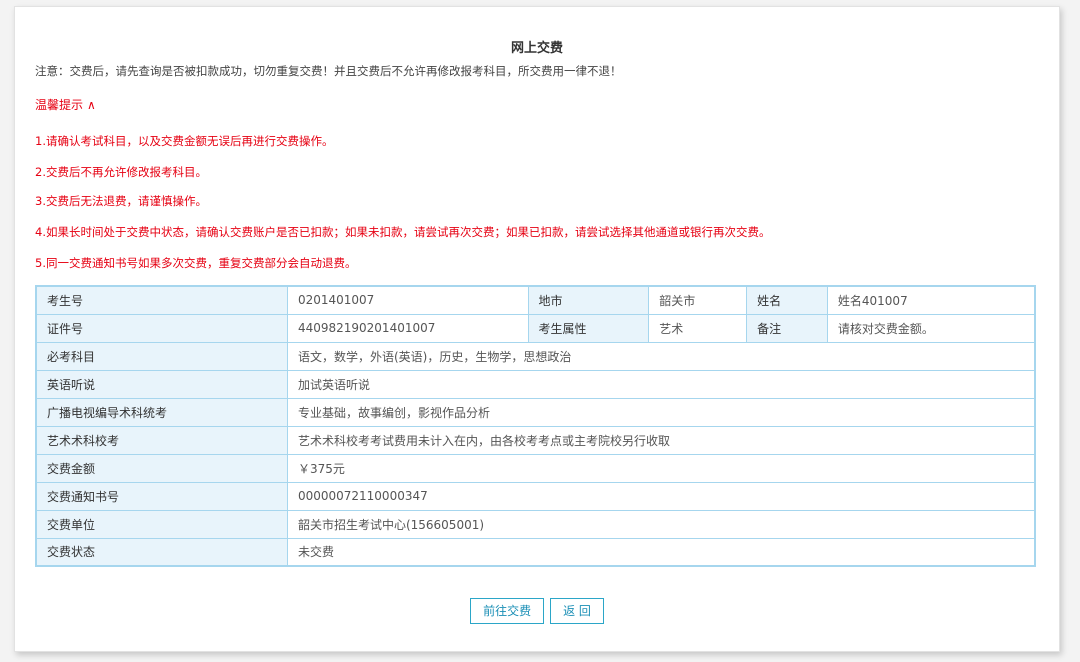  I want to click on pay-button: 前往交费, so click(507, 611).